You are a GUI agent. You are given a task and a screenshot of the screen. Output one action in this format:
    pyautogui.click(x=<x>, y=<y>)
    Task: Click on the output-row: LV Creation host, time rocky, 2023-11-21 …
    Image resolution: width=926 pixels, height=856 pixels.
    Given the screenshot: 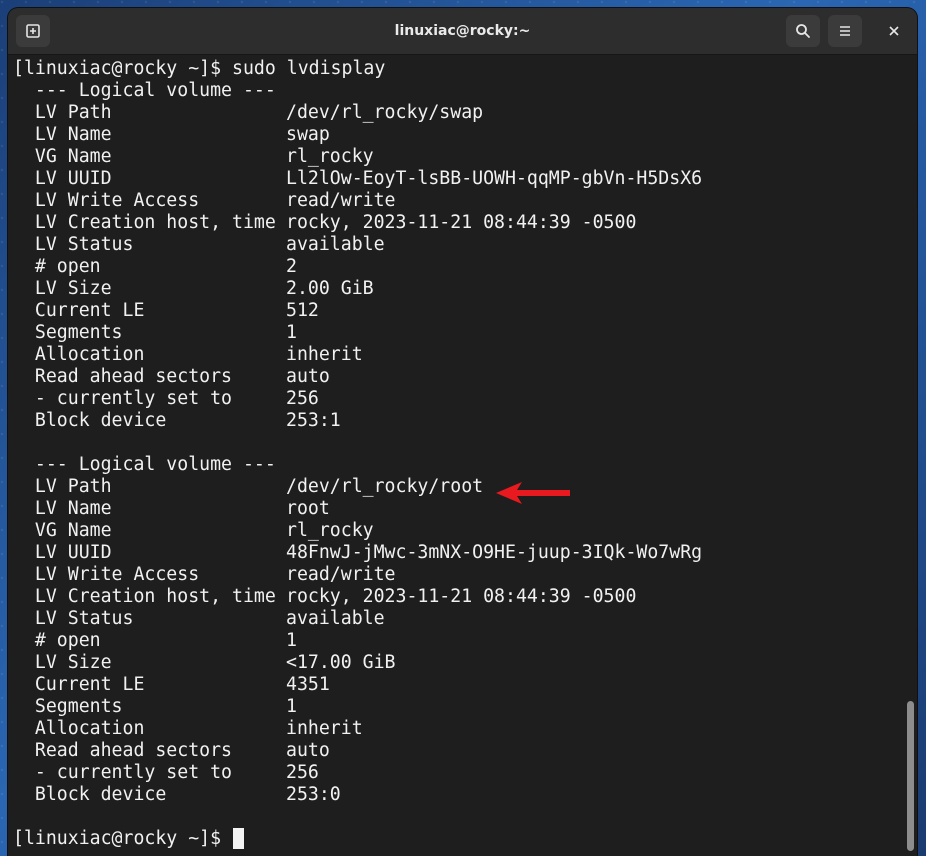 What is the action you would take?
    pyautogui.click(x=357, y=223)
    